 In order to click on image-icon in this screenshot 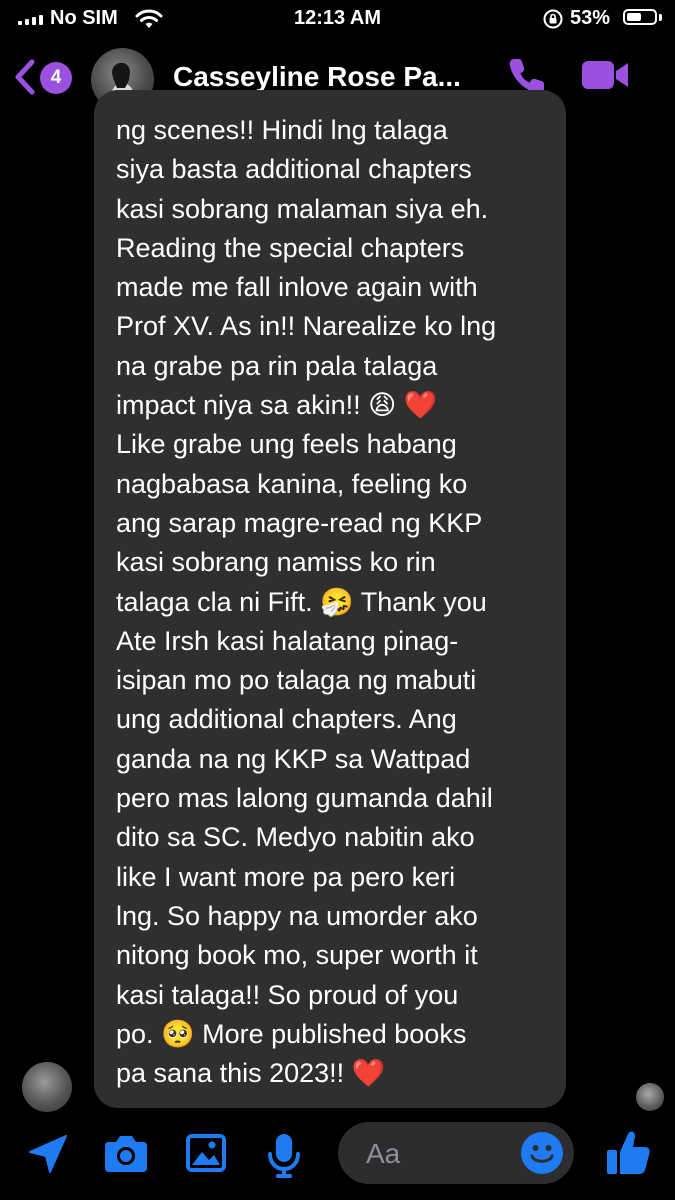, I will do `click(206, 1153)`.